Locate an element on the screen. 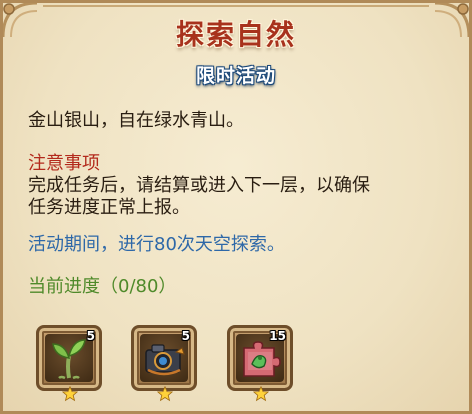 Image resolution: width=472 pixels, height=414 pixels. reward-count: 15 is located at coordinates (277, 336).